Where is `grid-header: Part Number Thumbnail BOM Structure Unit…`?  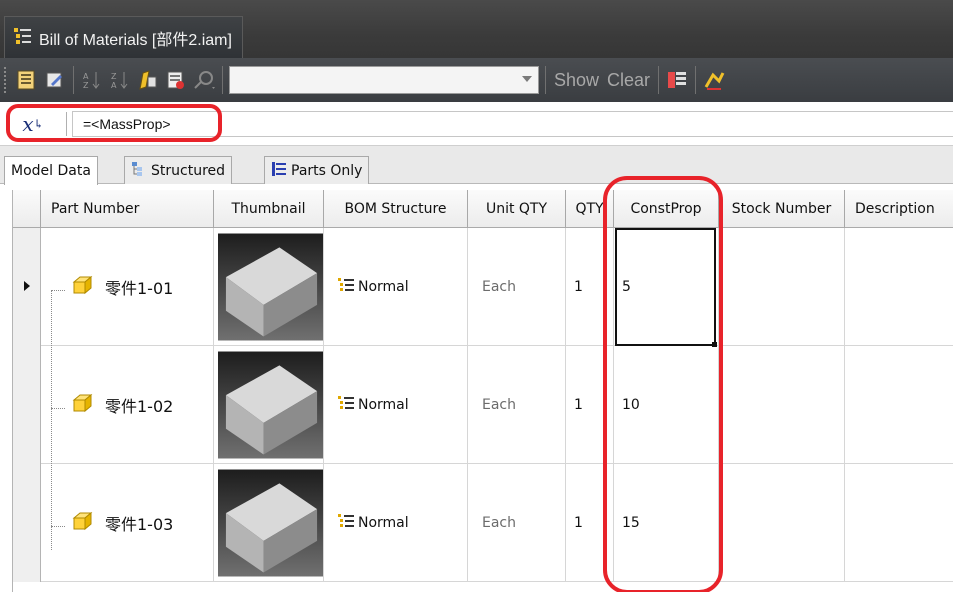 grid-header: Part Number Thumbnail BOM Structure Unit… is located at coordinates (483, 209).